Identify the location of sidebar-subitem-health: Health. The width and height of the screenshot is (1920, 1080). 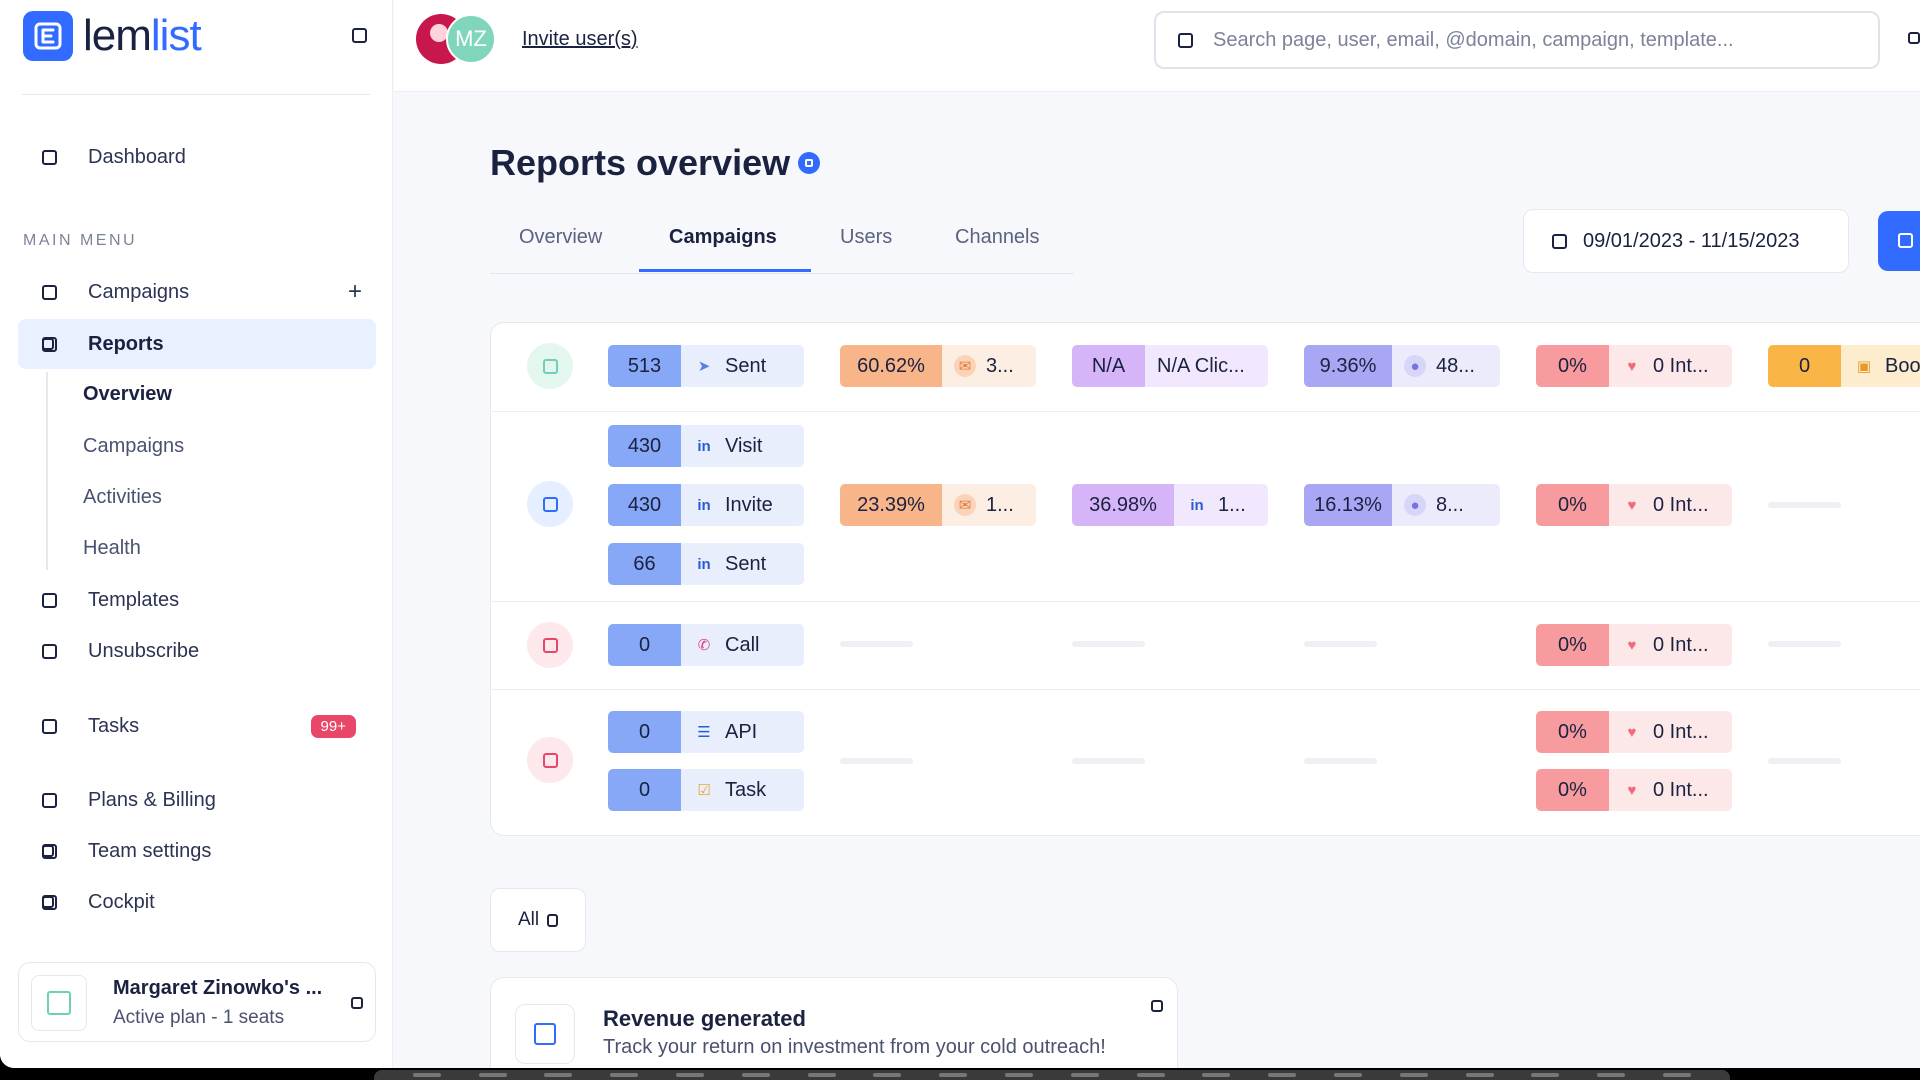
(112, 548).